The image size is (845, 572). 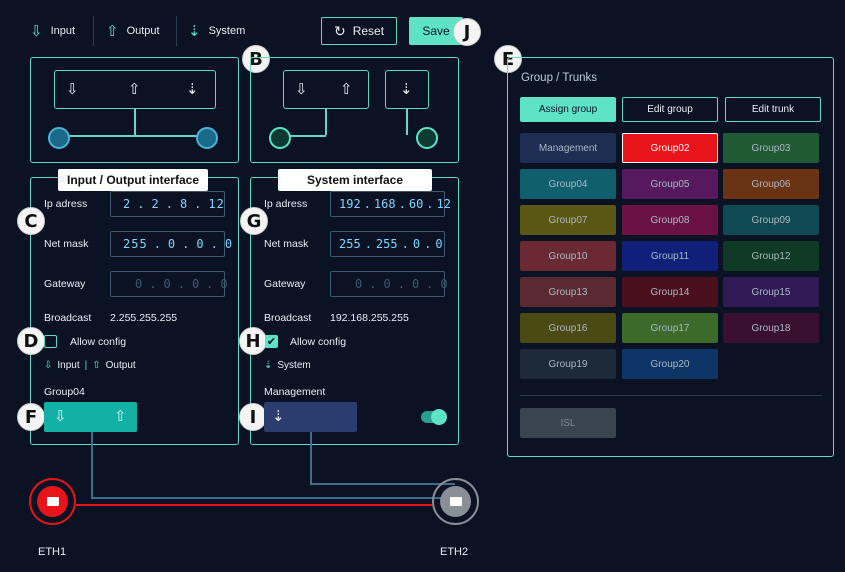 I want to click on group-tile-label: Group11, so click(x=670, y=256).